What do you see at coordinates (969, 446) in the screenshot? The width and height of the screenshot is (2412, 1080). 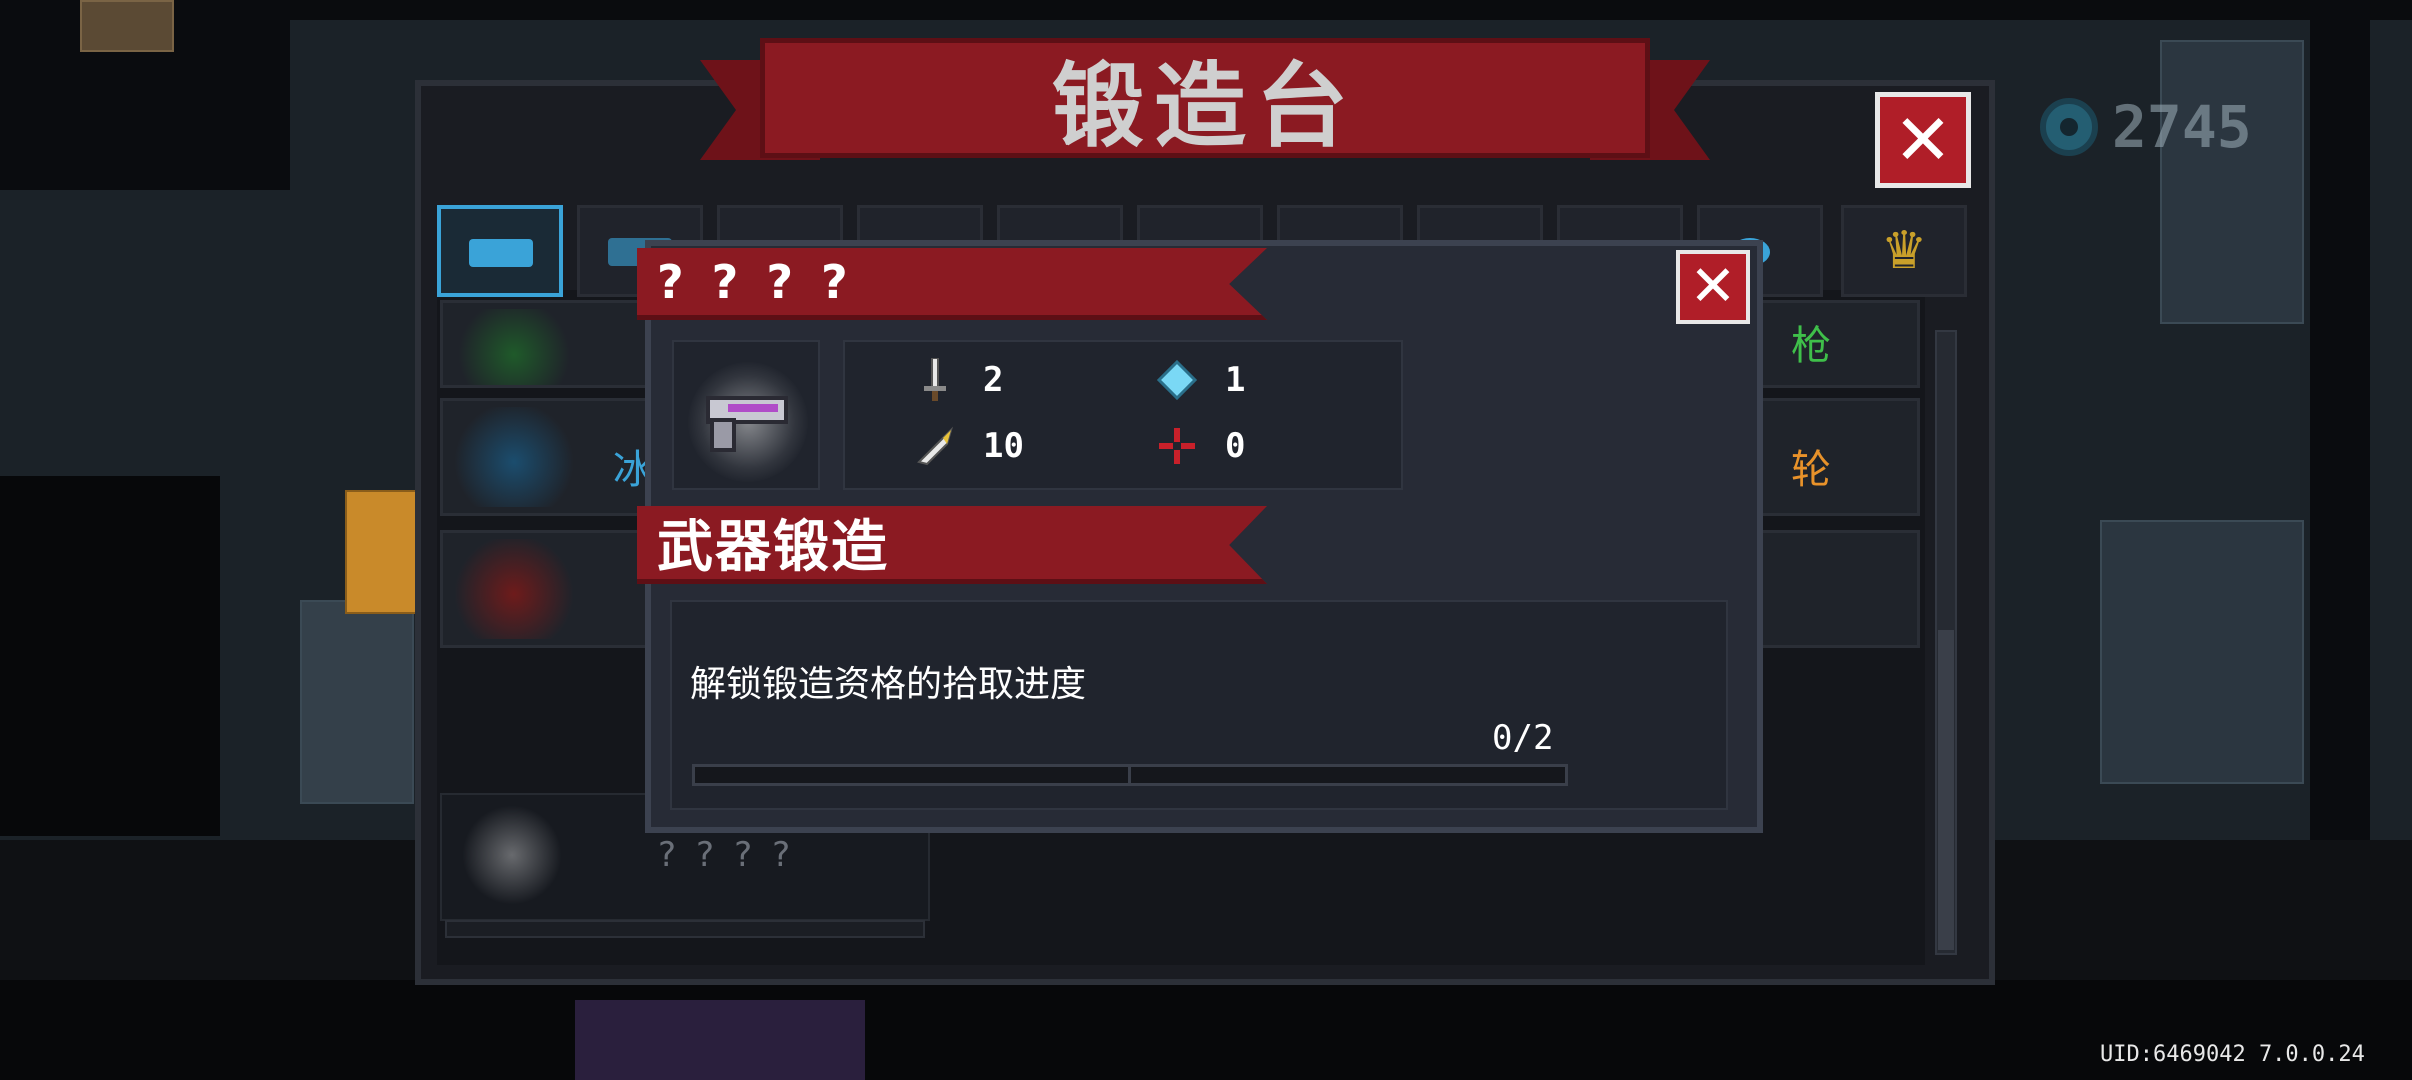 I see `stat-crit: 10` at bounding box center [969, 446].